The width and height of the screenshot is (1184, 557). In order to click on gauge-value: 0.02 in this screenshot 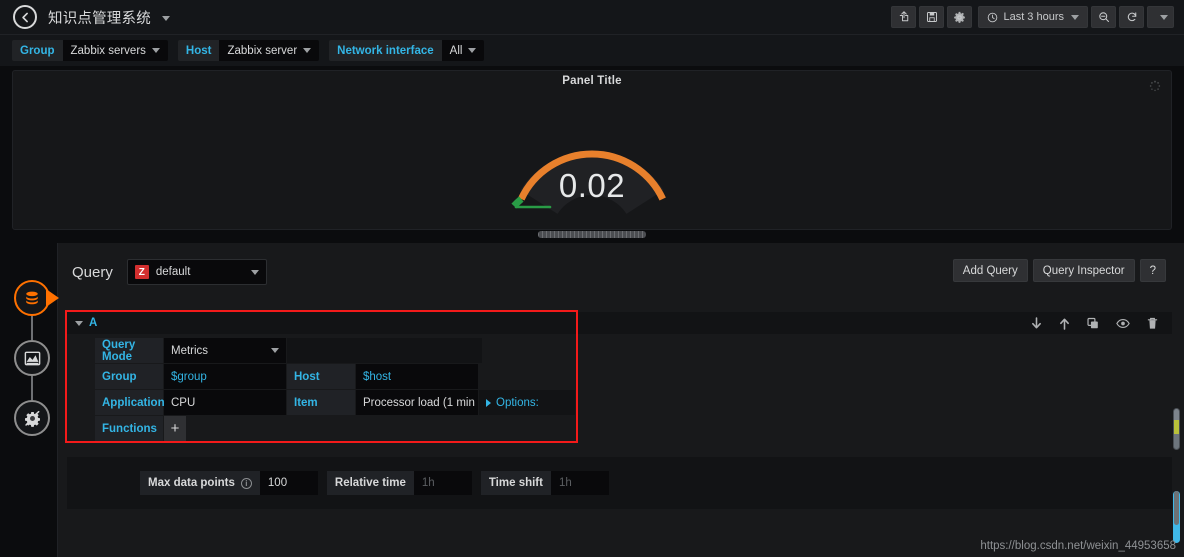, I will do `click(592, 185)`.